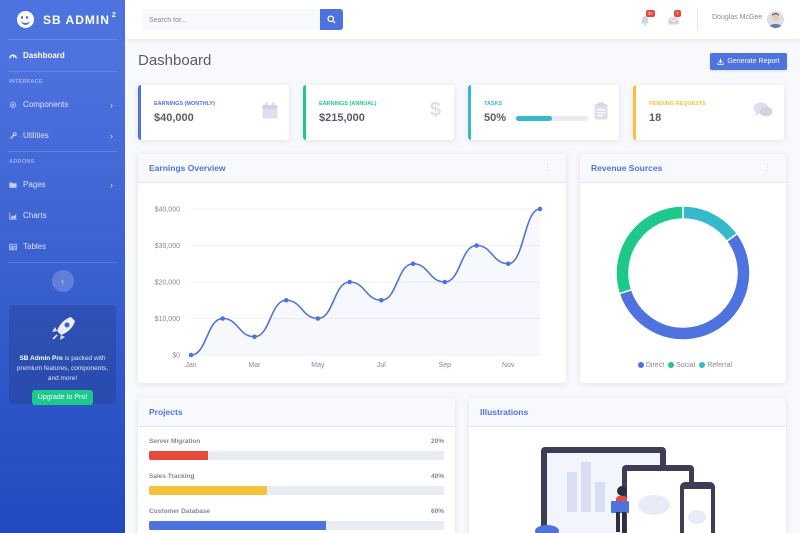 This screenshot has width=800, height=533. I want to click on avatar, so click(775, 19).